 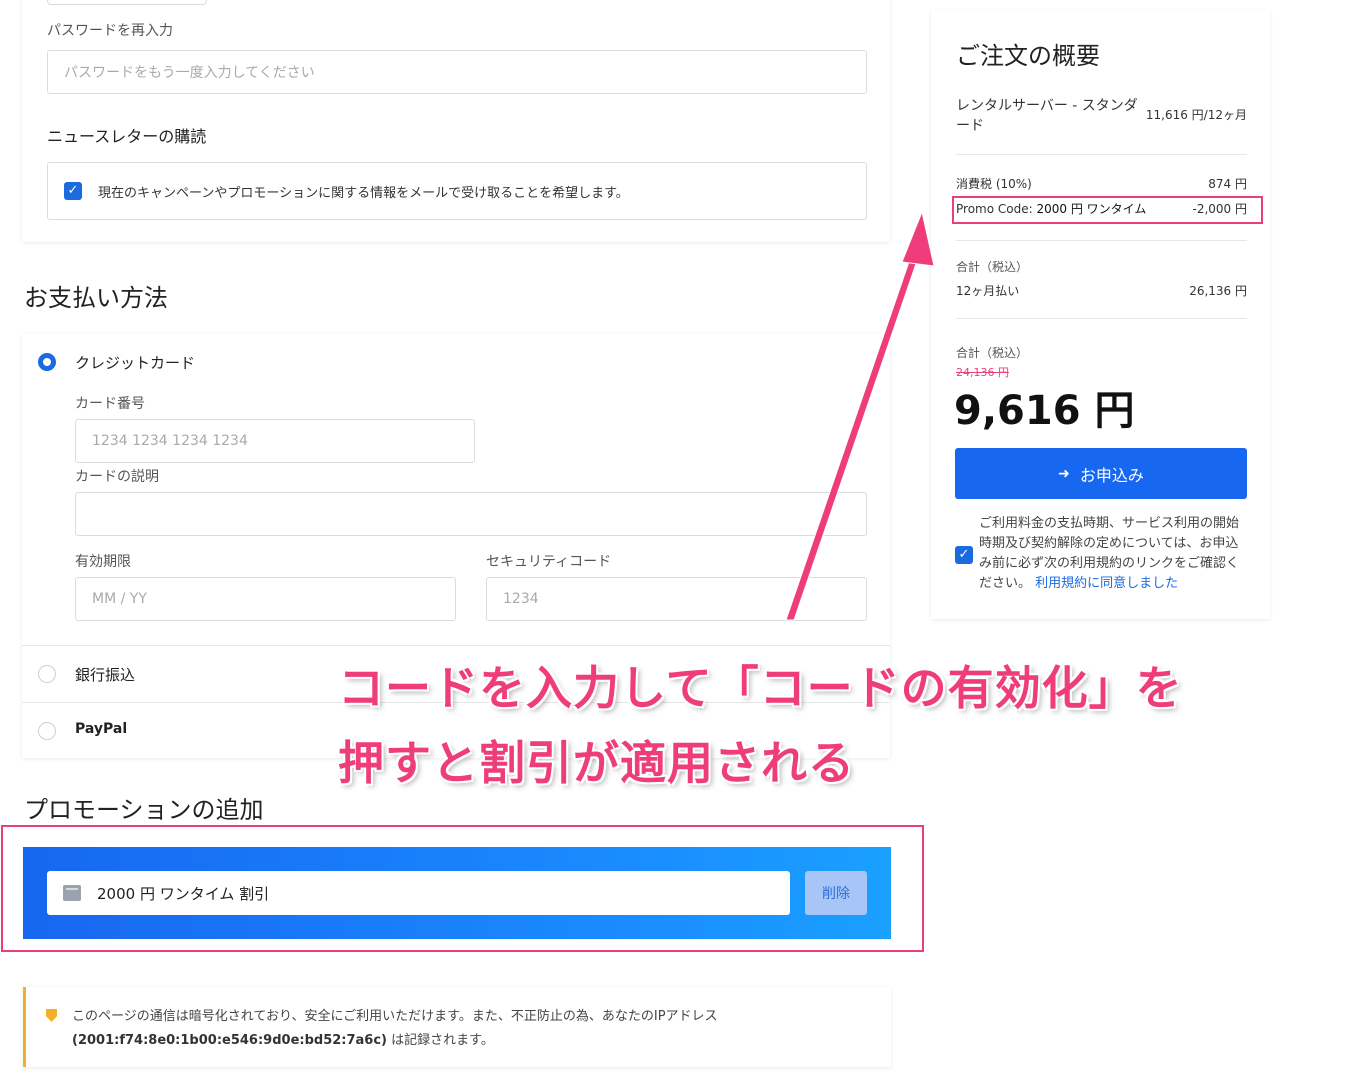 I want to click on option-credit-card-label: クレジットカード, so click(x=135, y=363).